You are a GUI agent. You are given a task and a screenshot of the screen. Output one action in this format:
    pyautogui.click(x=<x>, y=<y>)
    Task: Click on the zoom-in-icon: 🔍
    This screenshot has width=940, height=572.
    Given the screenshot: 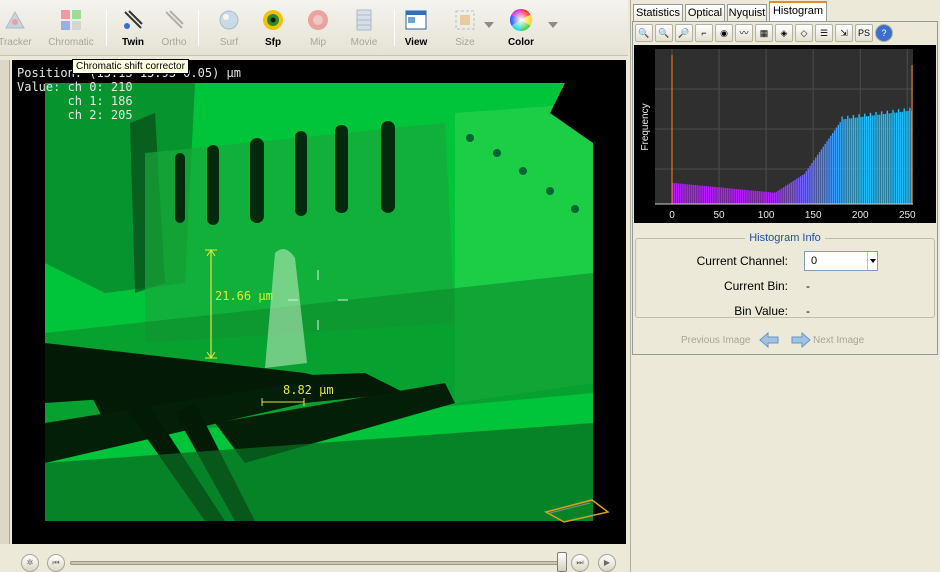 What is the action you would take?
    pyautogui.click(x=644, y=33)
    